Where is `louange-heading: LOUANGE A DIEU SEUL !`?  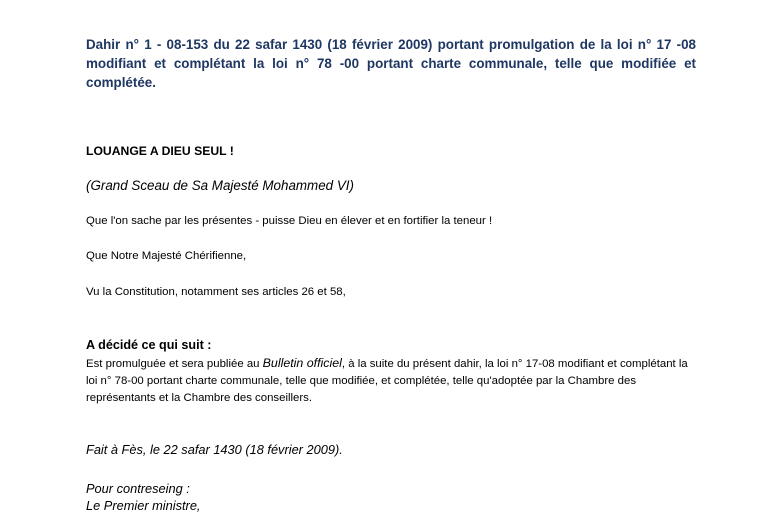
louange-heading: LOUANGE A DIEU SEUL ! is located at coordinates (160, 151).